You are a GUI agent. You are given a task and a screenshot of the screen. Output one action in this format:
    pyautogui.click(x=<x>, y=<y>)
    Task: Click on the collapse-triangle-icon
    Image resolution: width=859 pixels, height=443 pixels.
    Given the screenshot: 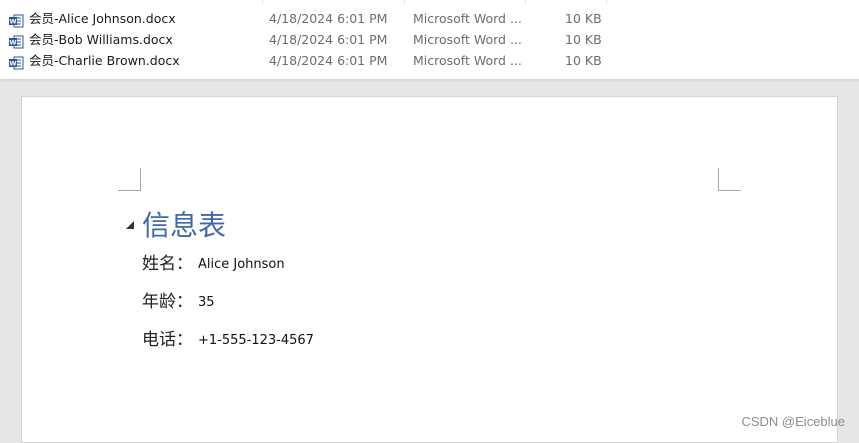 What is the action you would take?
    pyautogui.click(x=130, y=225)
    